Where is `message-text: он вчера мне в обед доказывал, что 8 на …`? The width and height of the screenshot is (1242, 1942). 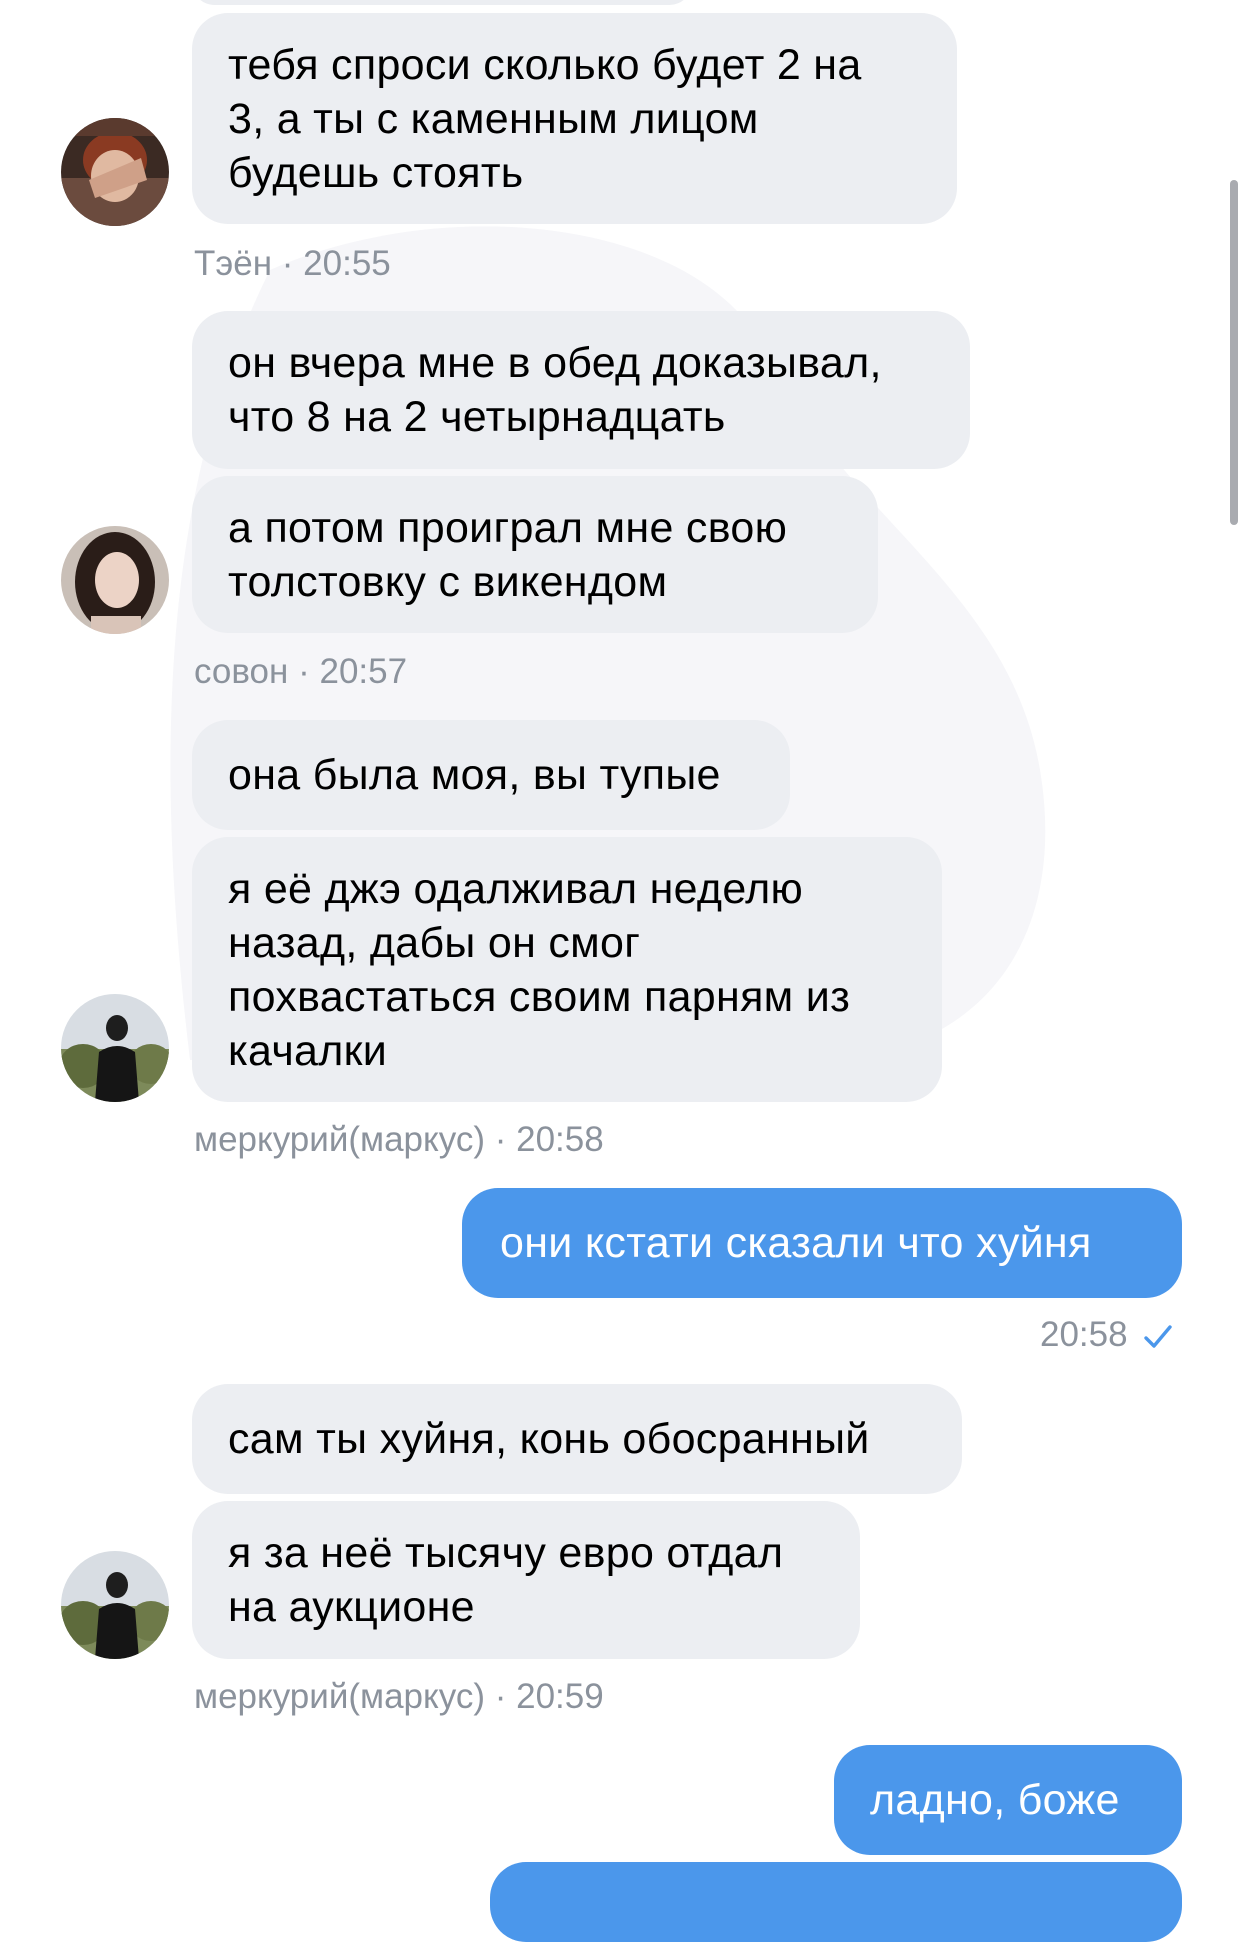
message-text: он вчера мне в обед доказывал, что 8 на … is located at coordinates (555, 390).